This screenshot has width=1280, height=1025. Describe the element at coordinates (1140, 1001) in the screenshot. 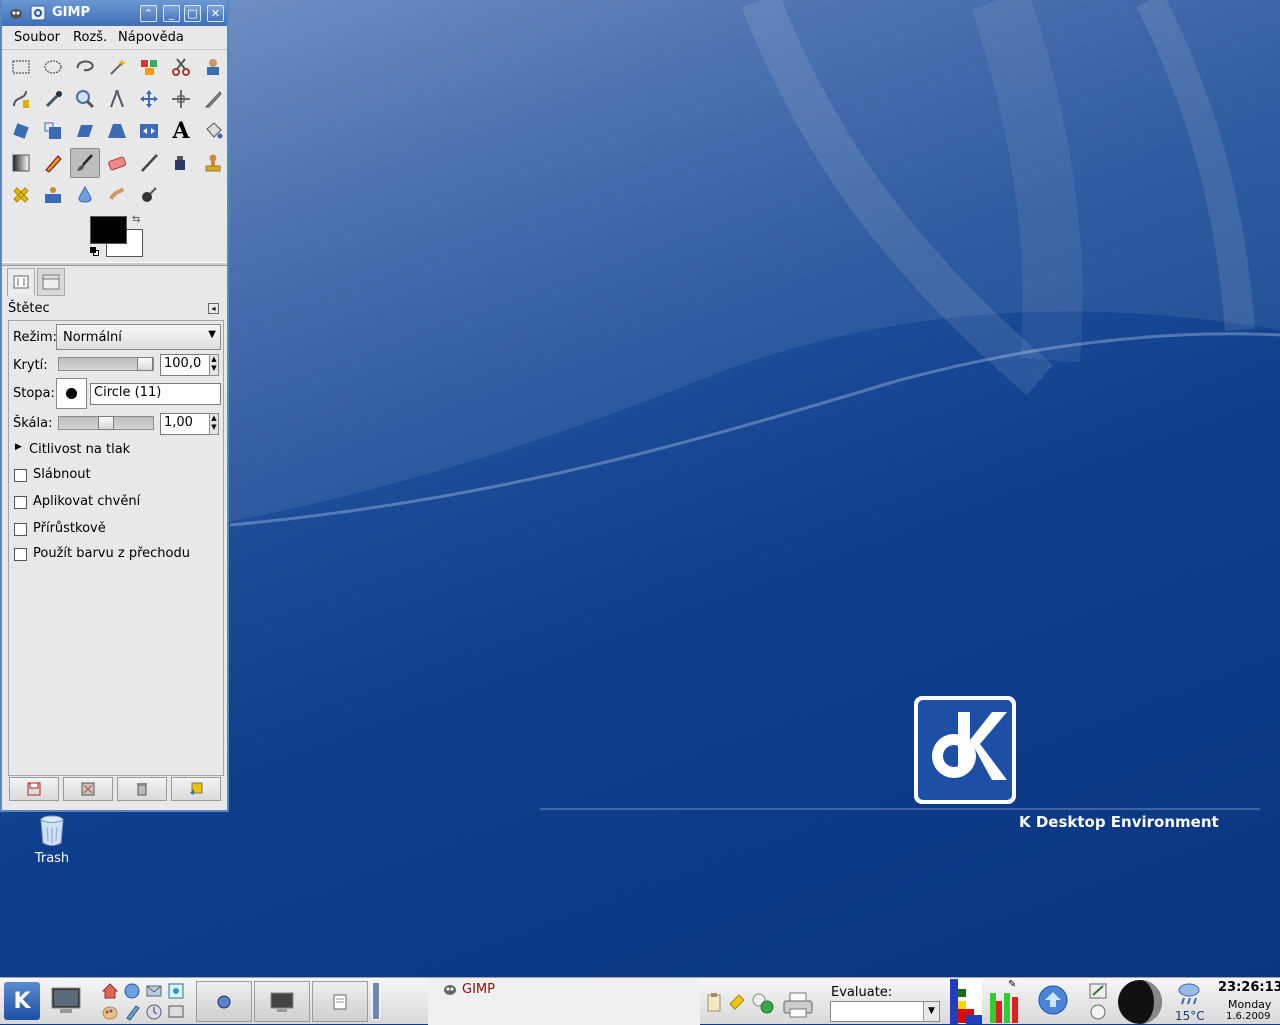

I see `moon-phase-applet` at that location.